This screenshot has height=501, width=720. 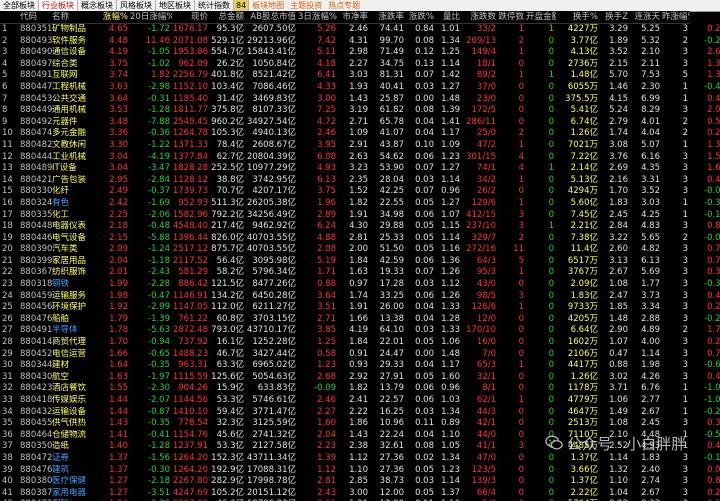 What do you see at coordinates (151, 17) in the screenshot?
I see `column-header-4: 20日涨幅%` at bounding box center [151, 17].